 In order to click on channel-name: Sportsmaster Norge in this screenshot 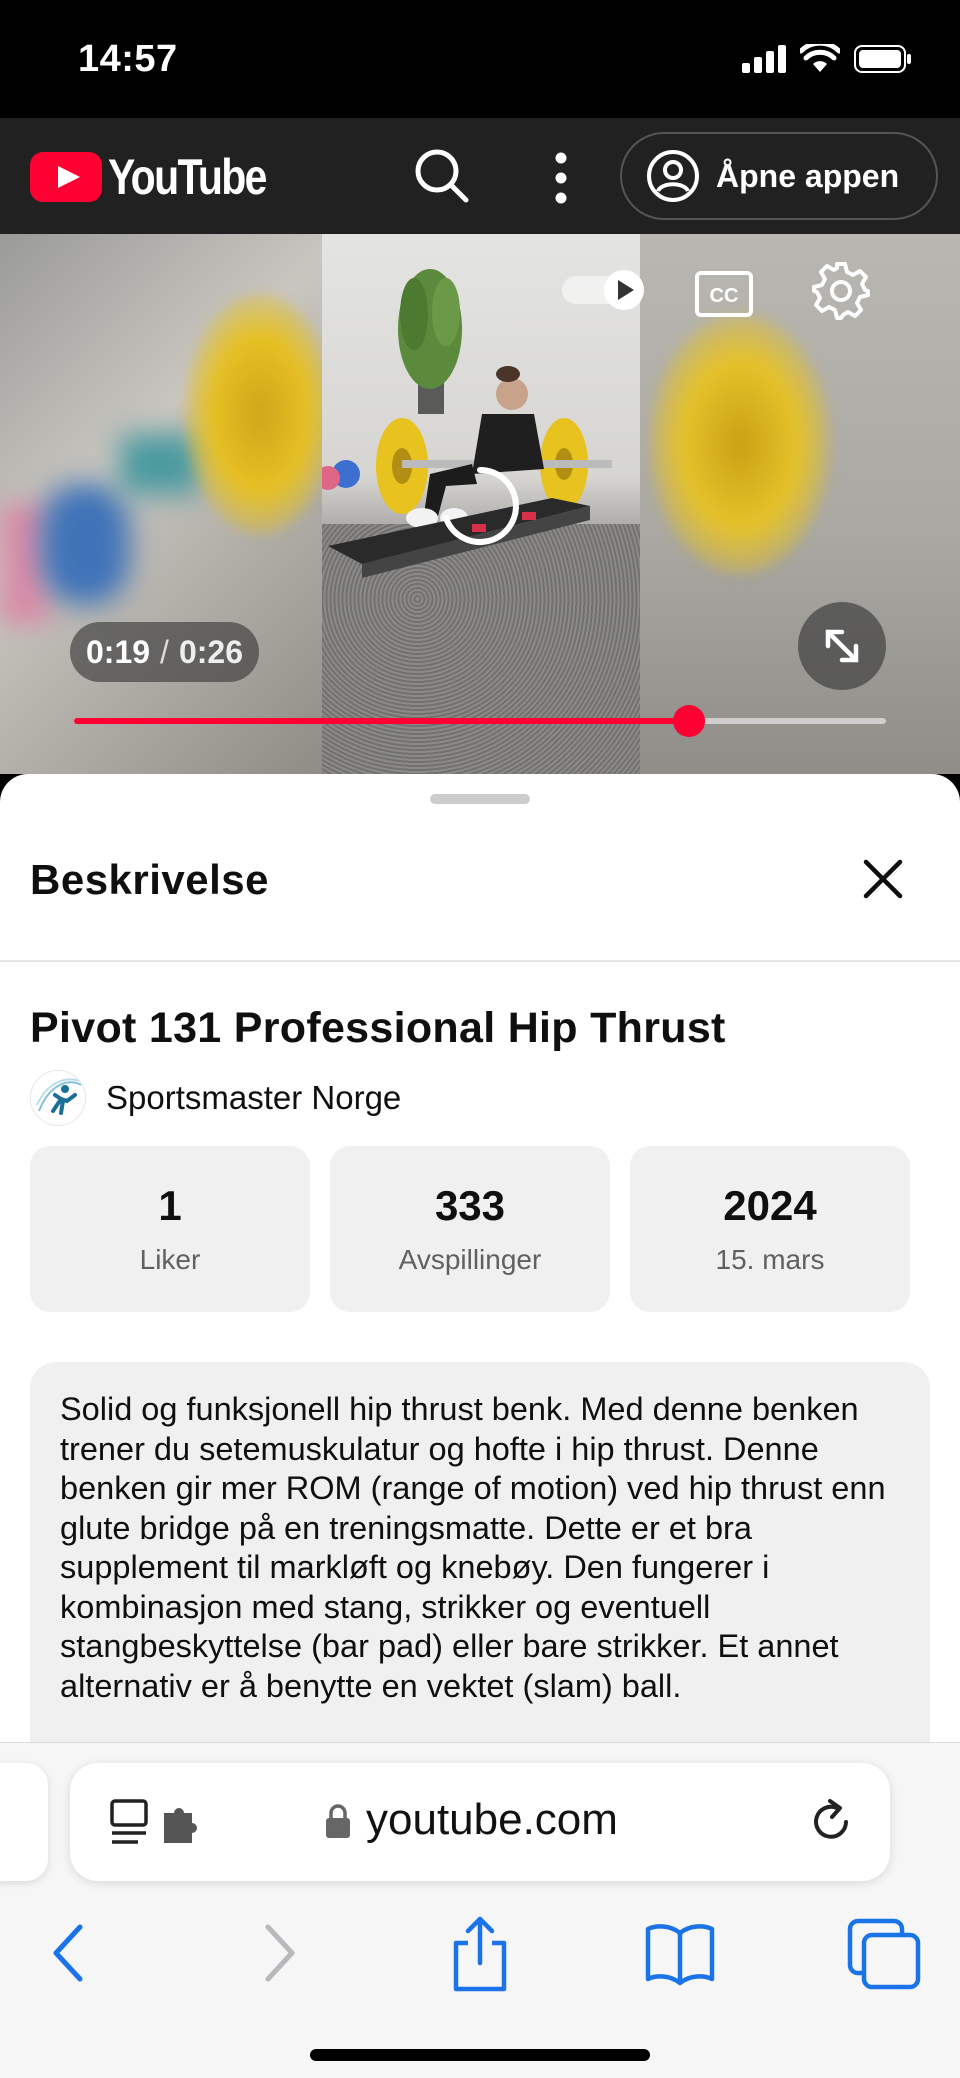, I will do `click(254, 1097)`.